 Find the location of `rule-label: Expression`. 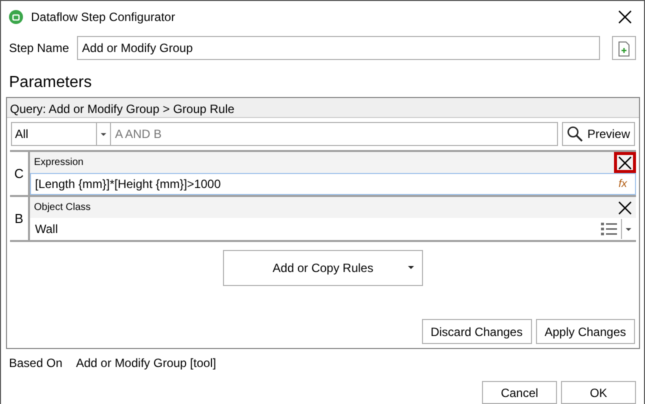

rule-label: Expression is located at coordinates (59, 163).